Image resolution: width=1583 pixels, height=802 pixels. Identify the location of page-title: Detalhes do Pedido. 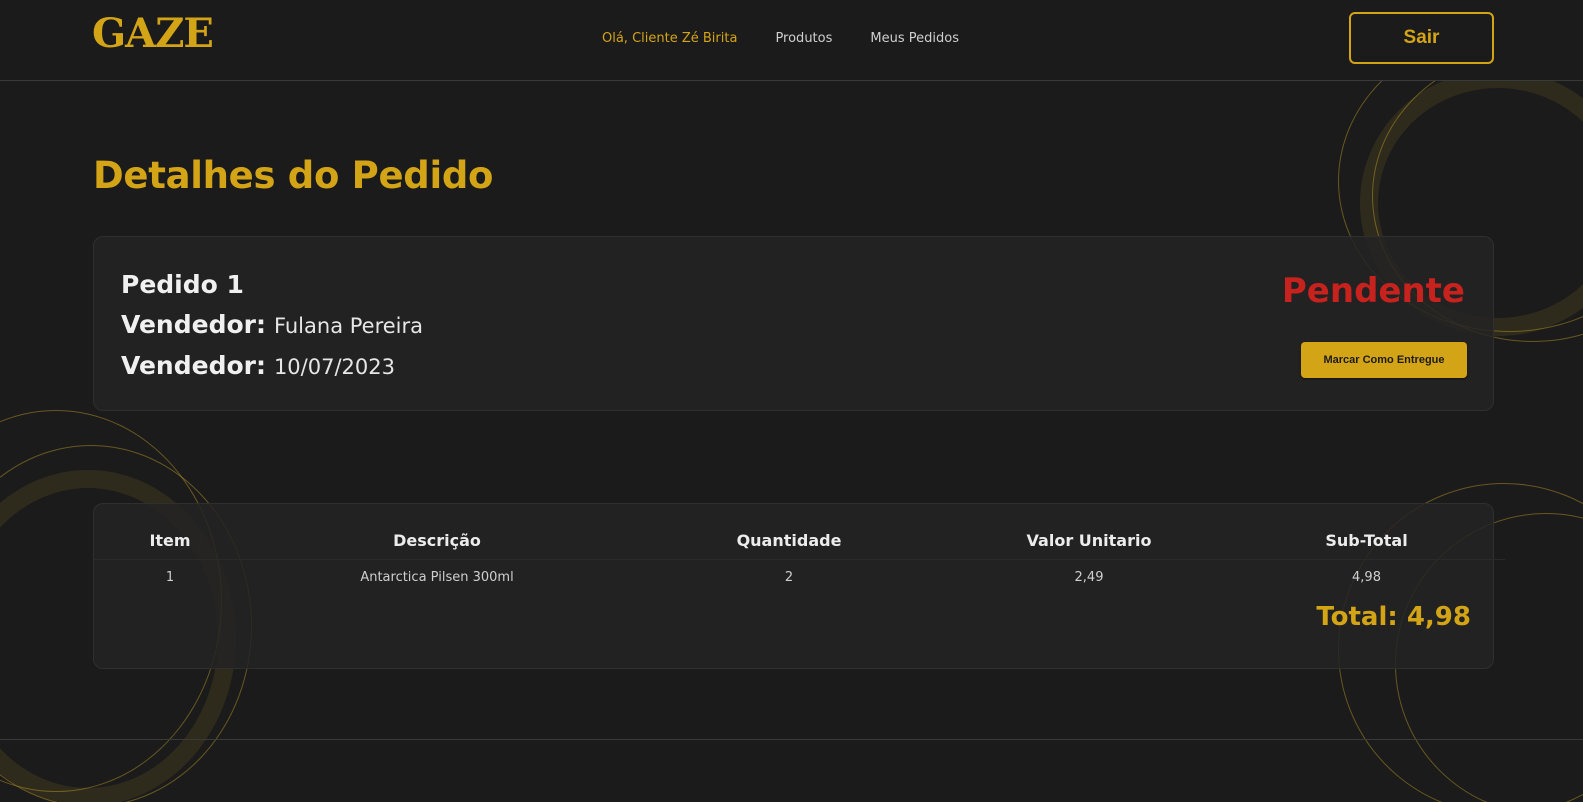
(293, 175).